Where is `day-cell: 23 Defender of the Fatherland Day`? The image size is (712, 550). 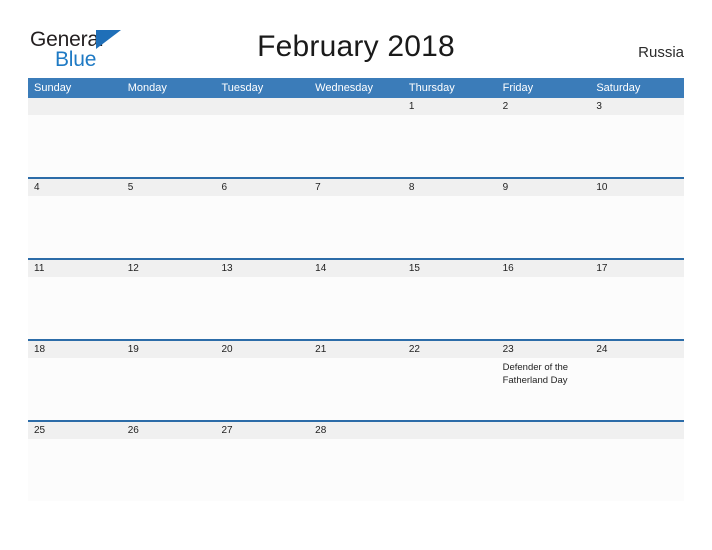 day-cell: 23 Defender of the Fatherland Day is located at coordinates (543, 380).